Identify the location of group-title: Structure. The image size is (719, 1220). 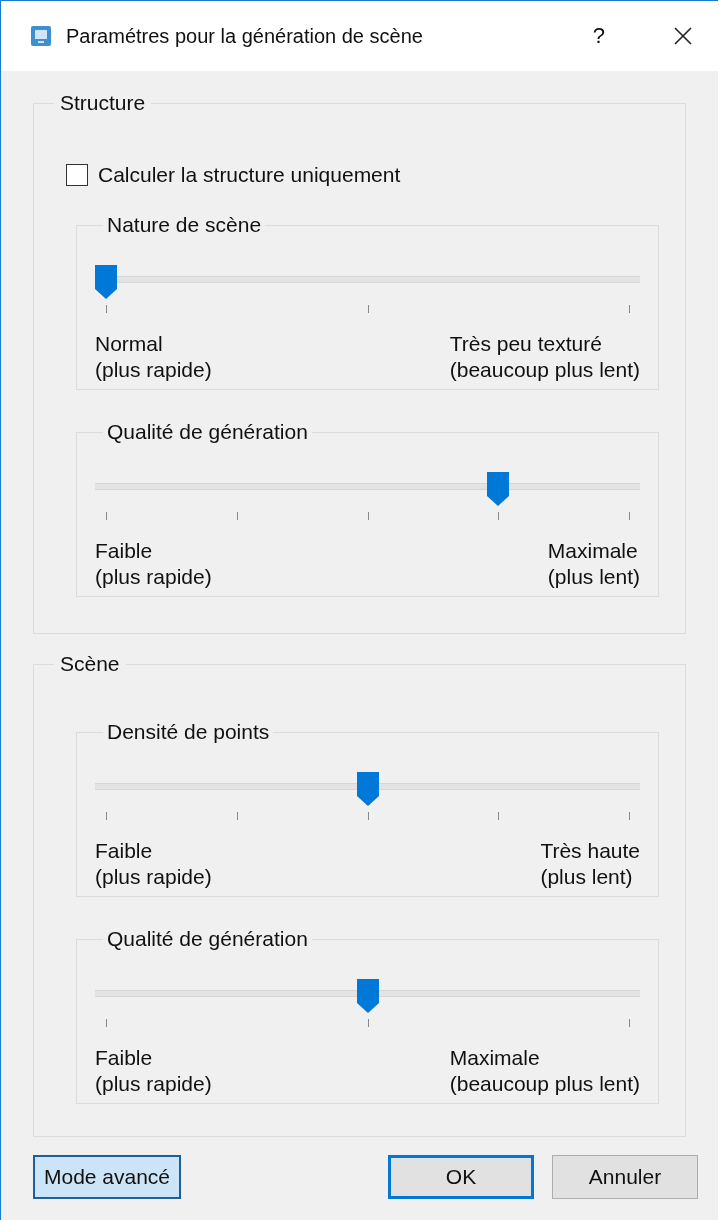
(103, 103).